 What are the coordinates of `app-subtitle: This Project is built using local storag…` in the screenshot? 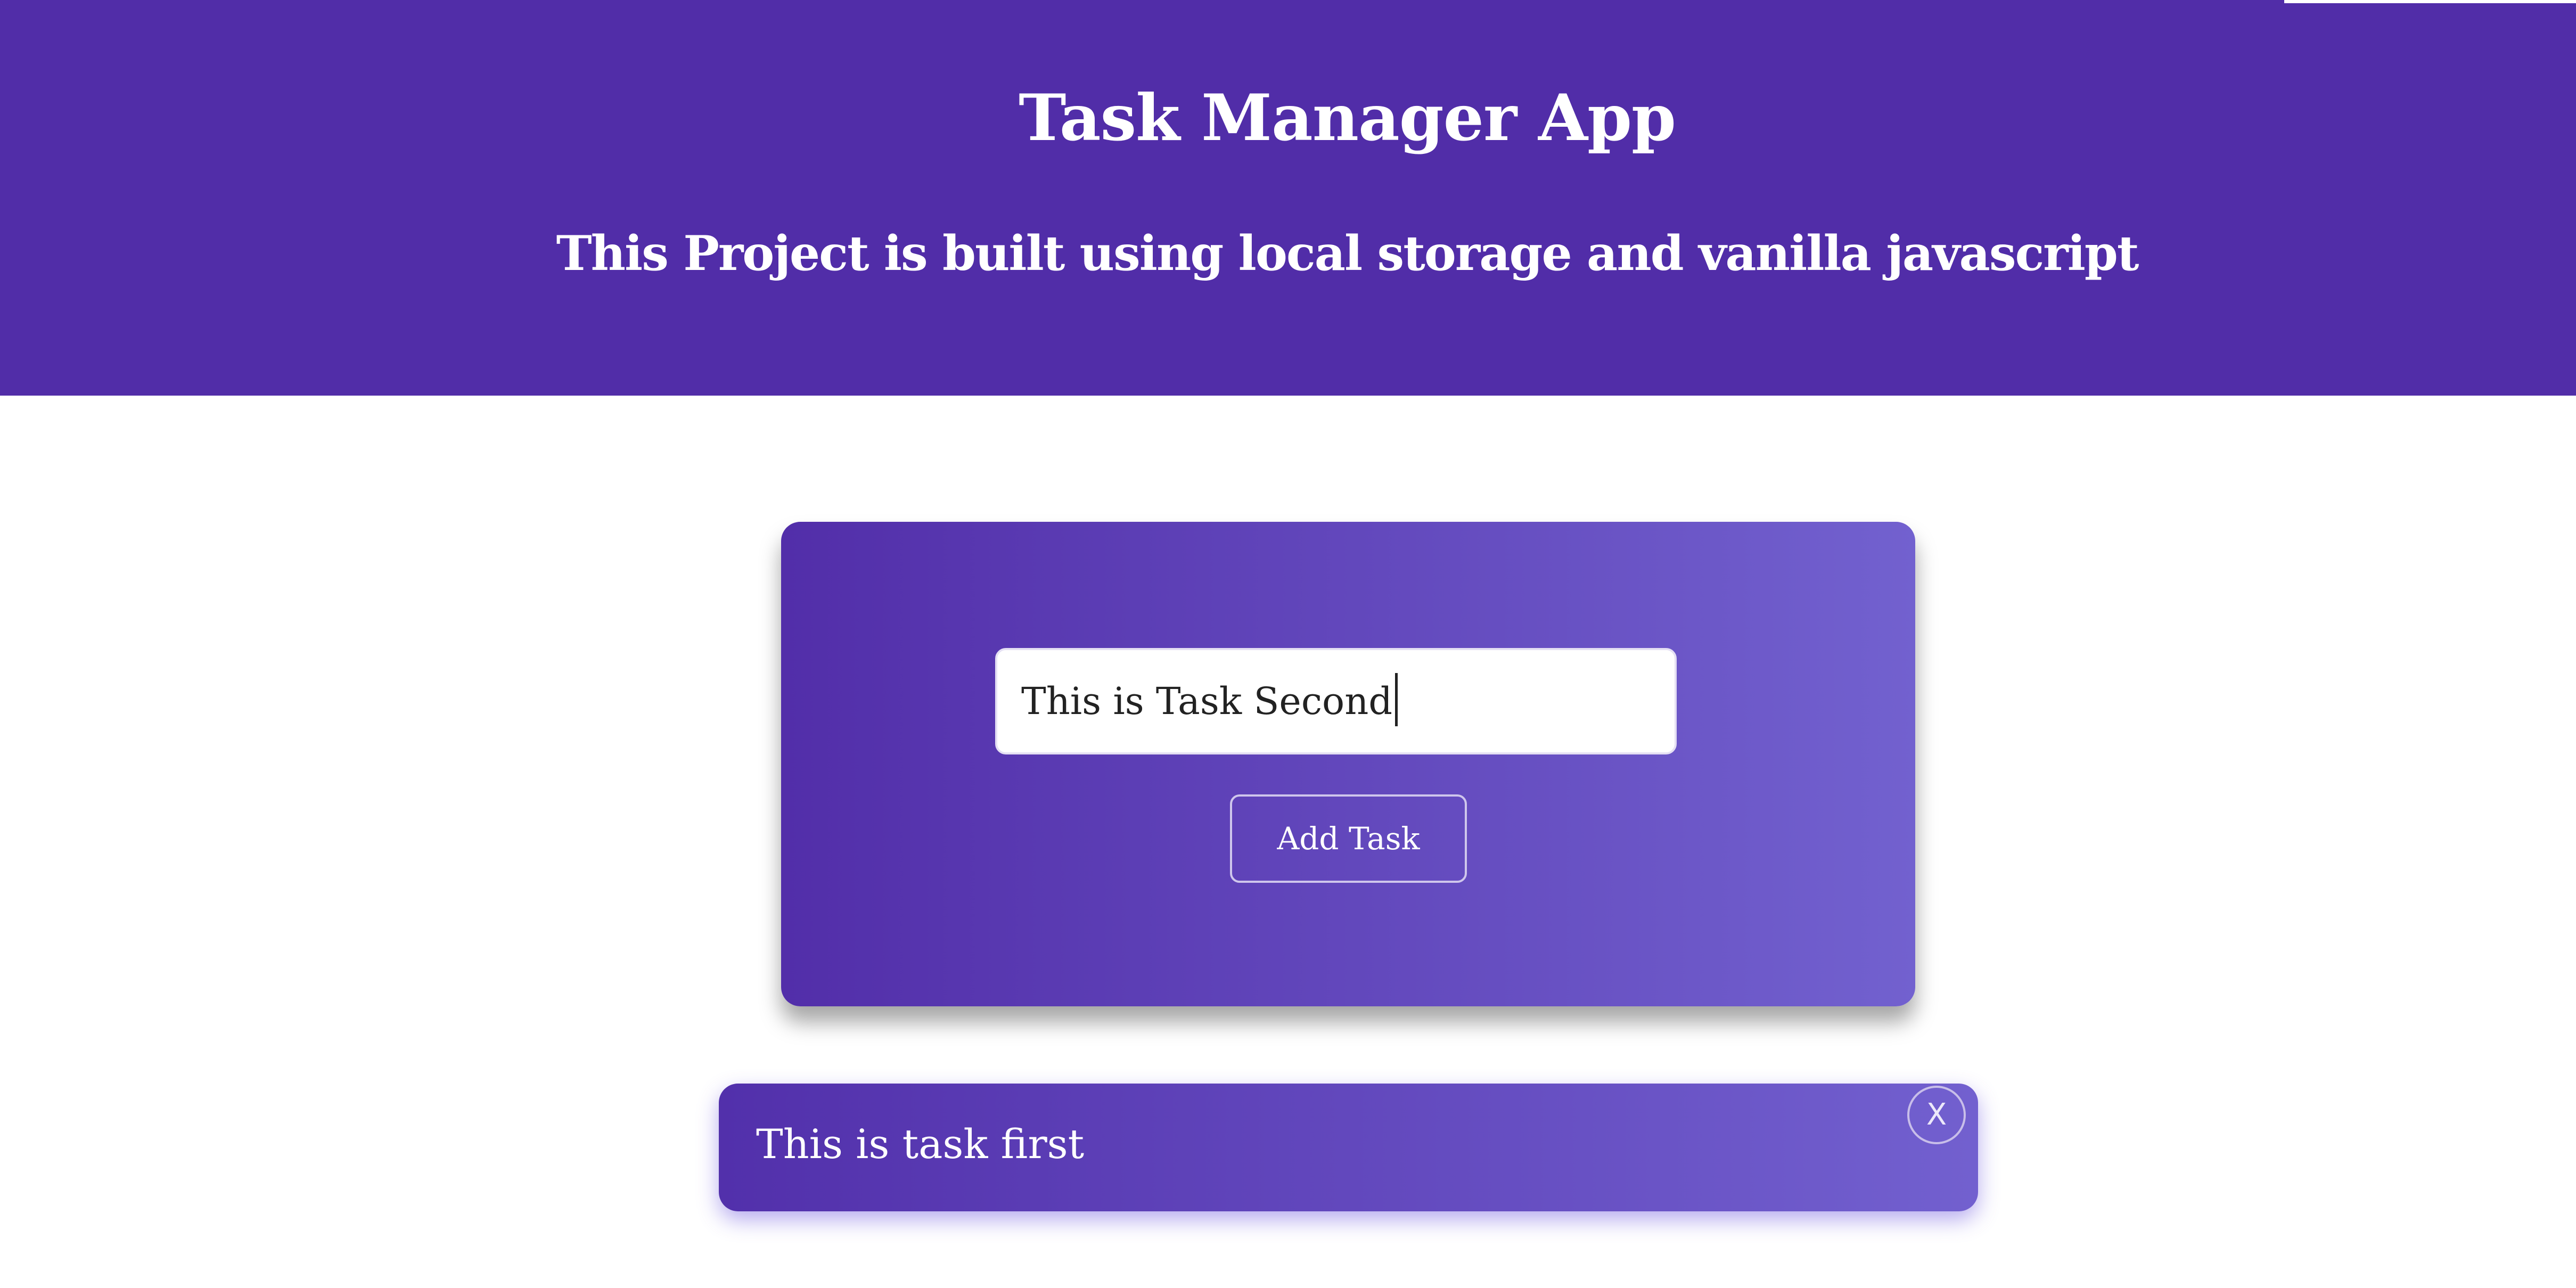 It's located at (1347, 253).